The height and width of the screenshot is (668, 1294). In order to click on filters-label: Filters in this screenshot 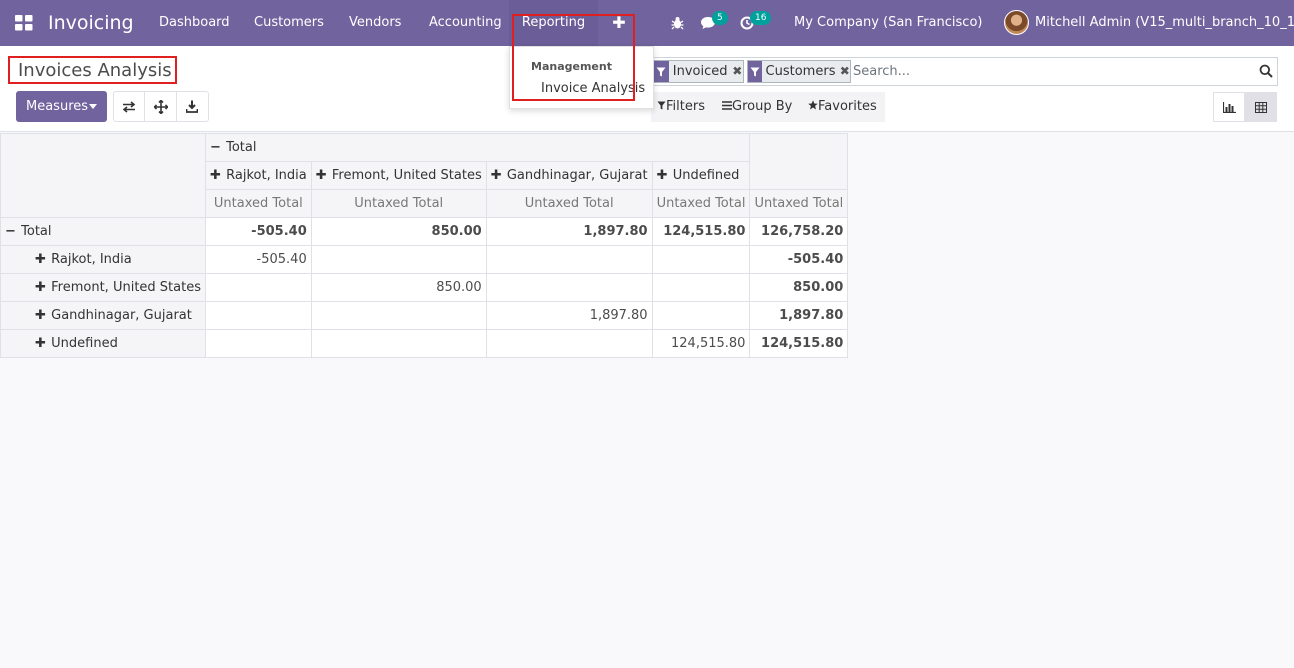, I will do `click(685, 106)`.